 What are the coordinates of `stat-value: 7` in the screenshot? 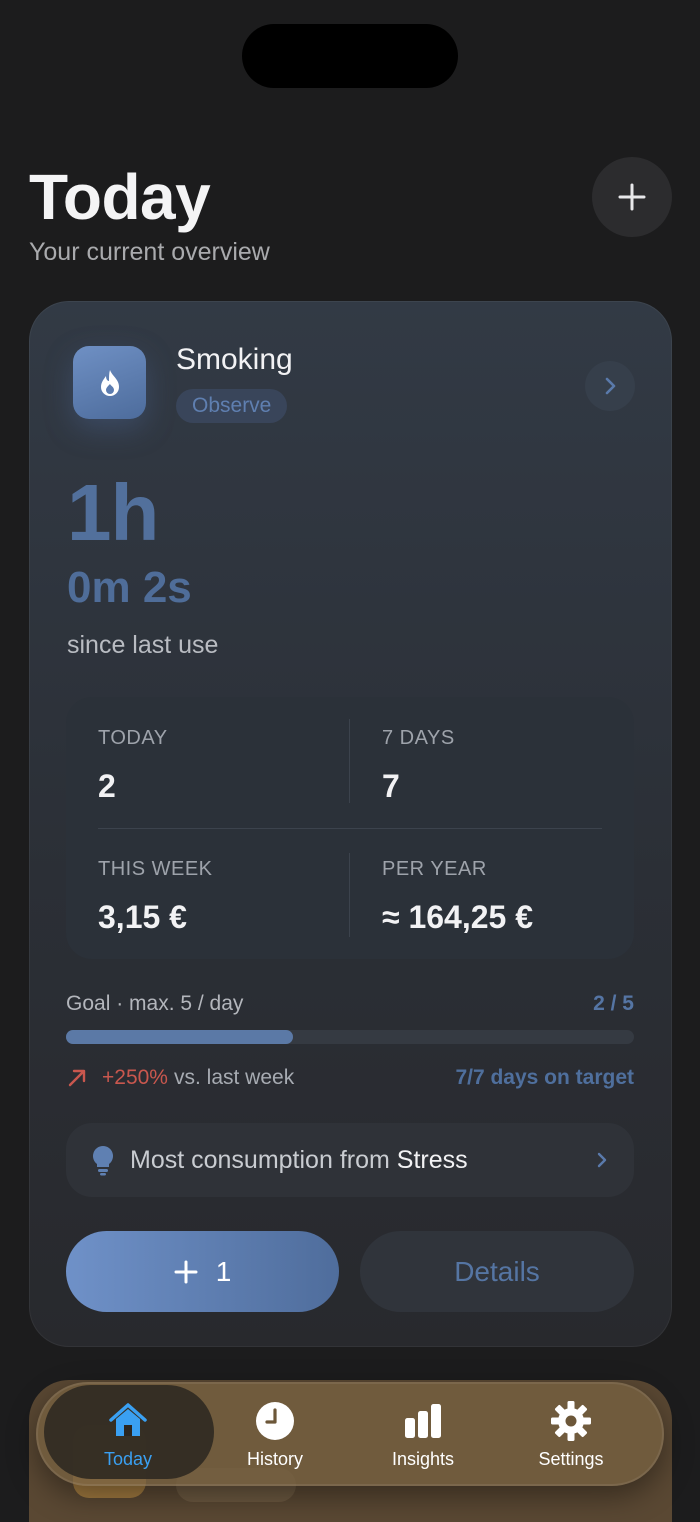 It's located at (391, 786).